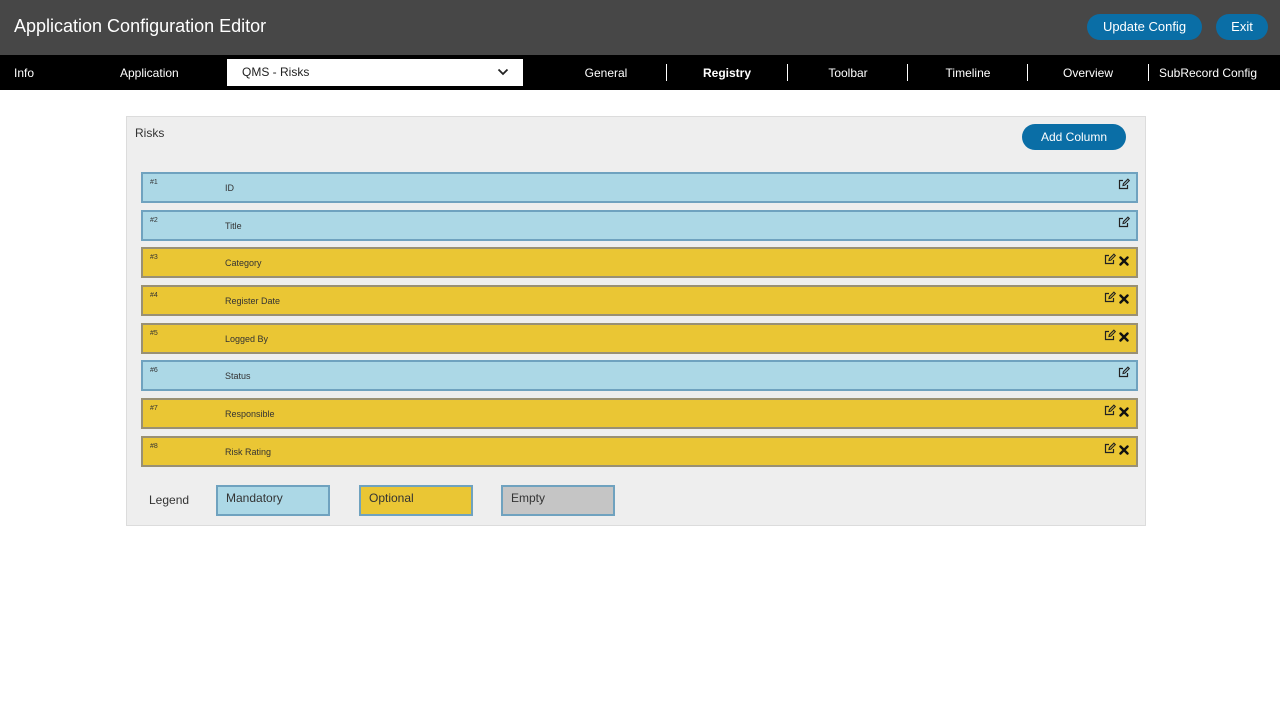  Describe the element at coordinates (149, 73) in the screenshot. I see `nav-application-label: Application` at that location.